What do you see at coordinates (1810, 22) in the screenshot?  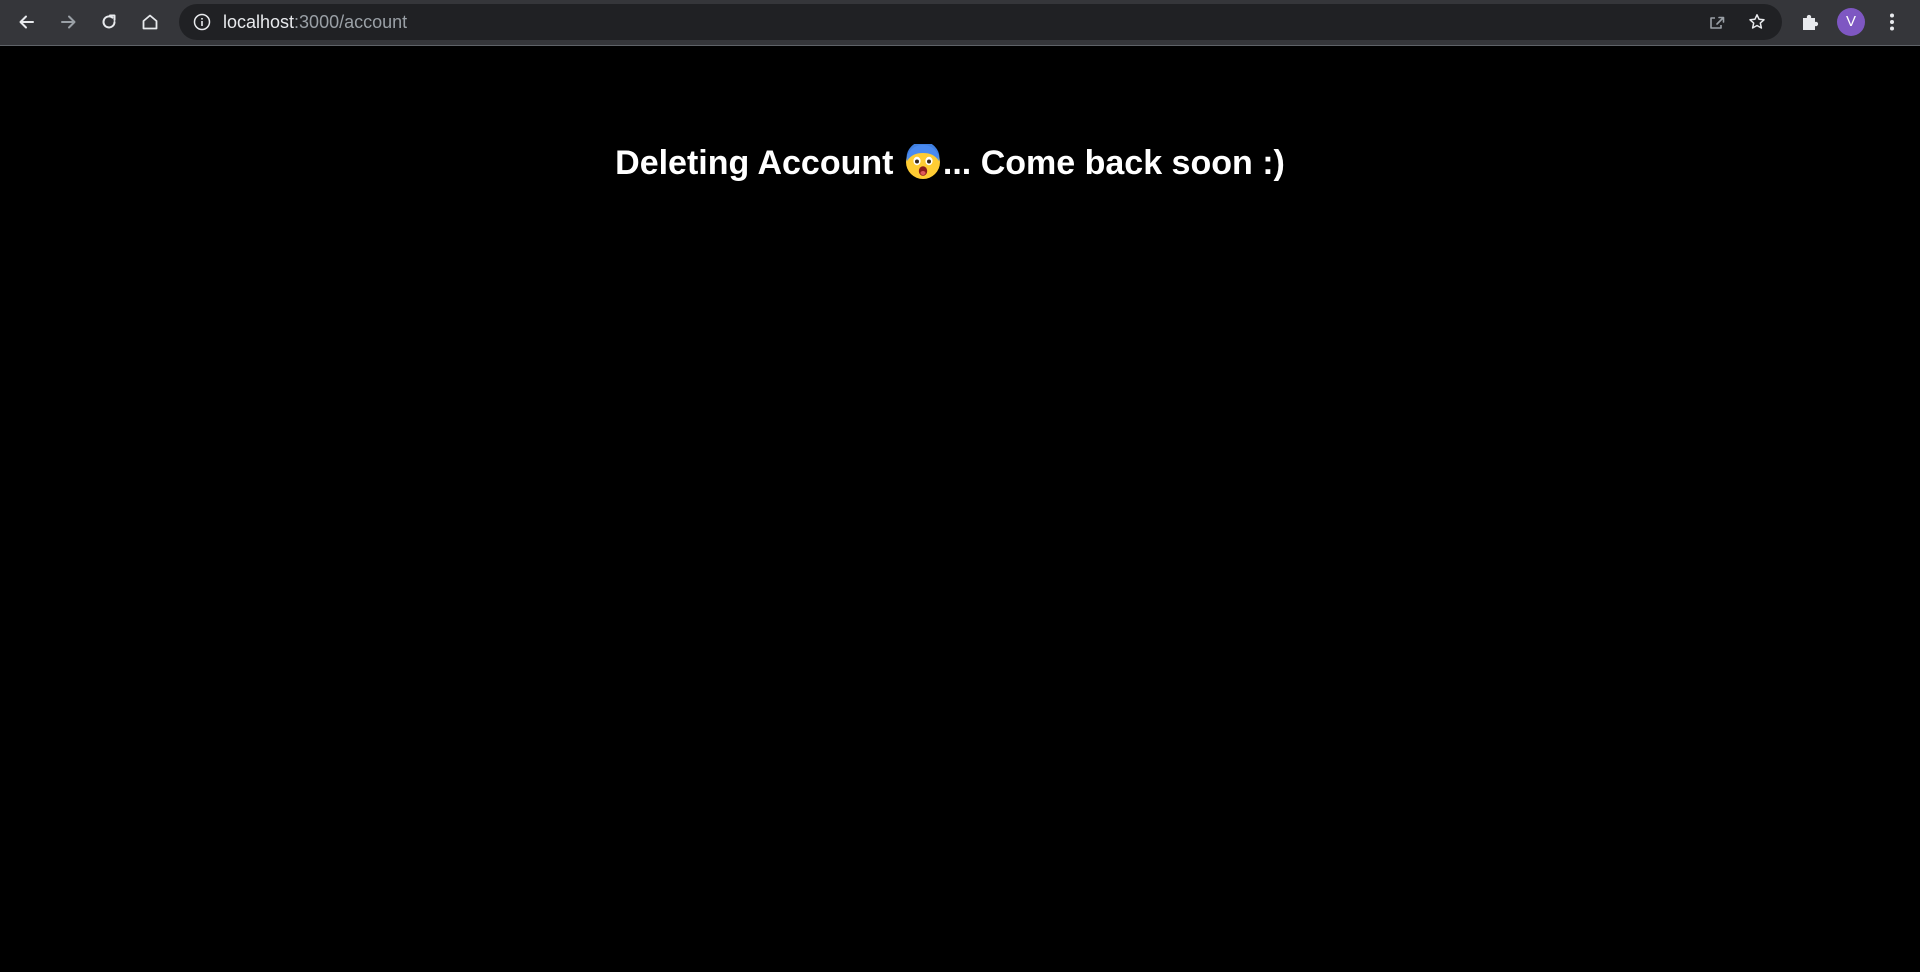 I see `puzzle-icon` at bounding box center [1810, 22].